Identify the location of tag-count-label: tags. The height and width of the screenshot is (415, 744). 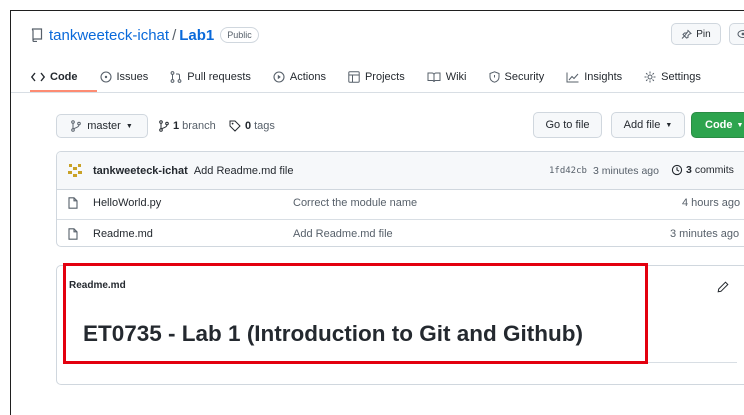
(264, 126).